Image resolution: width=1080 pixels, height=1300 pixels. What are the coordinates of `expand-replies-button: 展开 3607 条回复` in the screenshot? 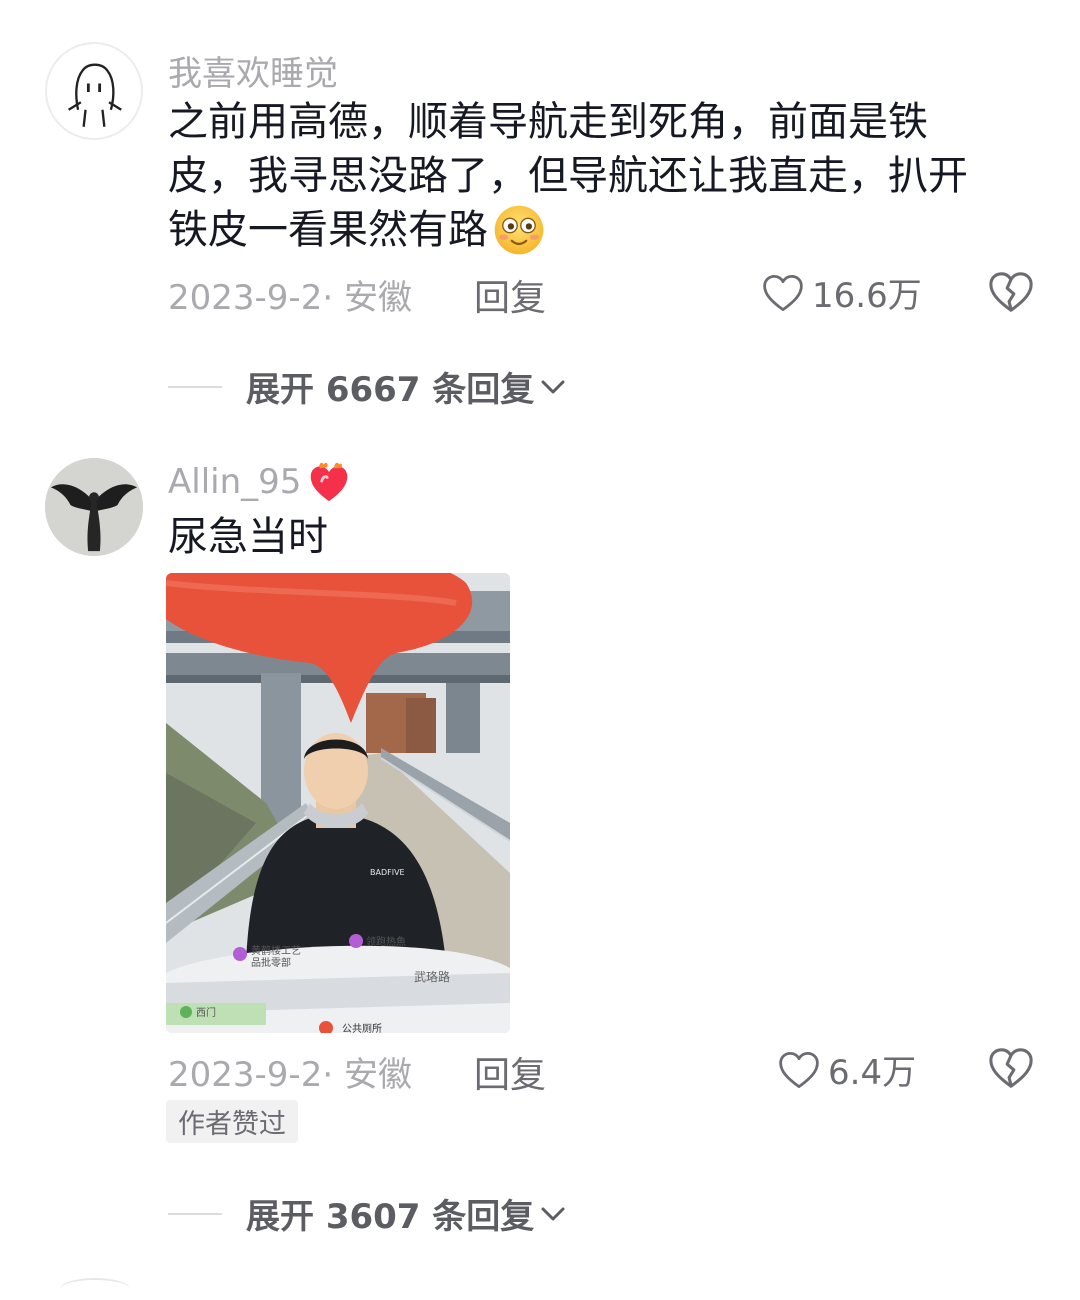 It's located at (367, 1213).